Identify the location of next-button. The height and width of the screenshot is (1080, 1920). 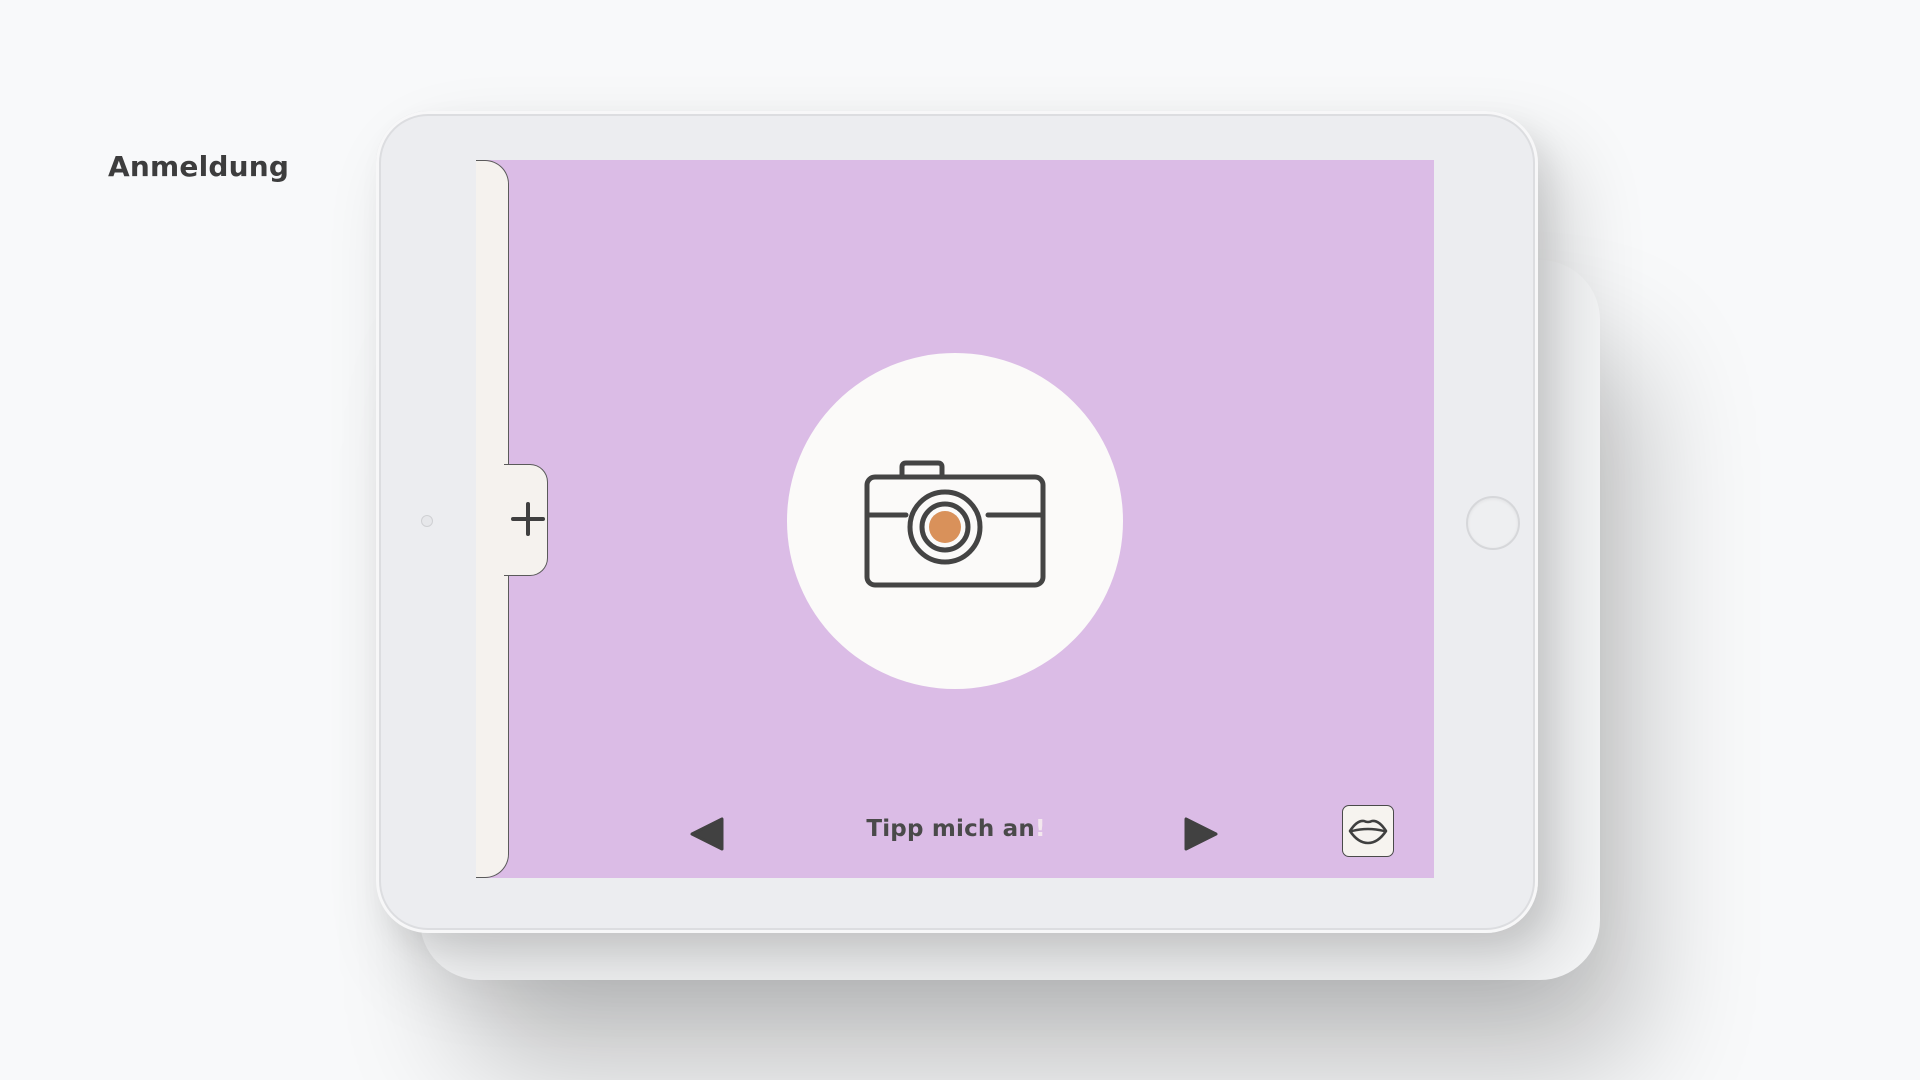
(1201, 834).